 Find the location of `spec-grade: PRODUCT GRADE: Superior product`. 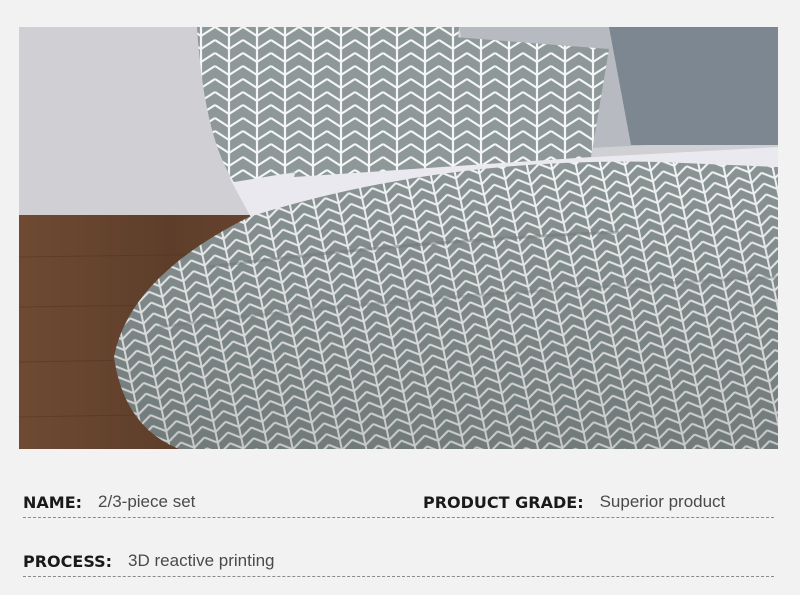

spec-grade: PRODUCT GRADE: Superior product is located at coordinates (574, 502).